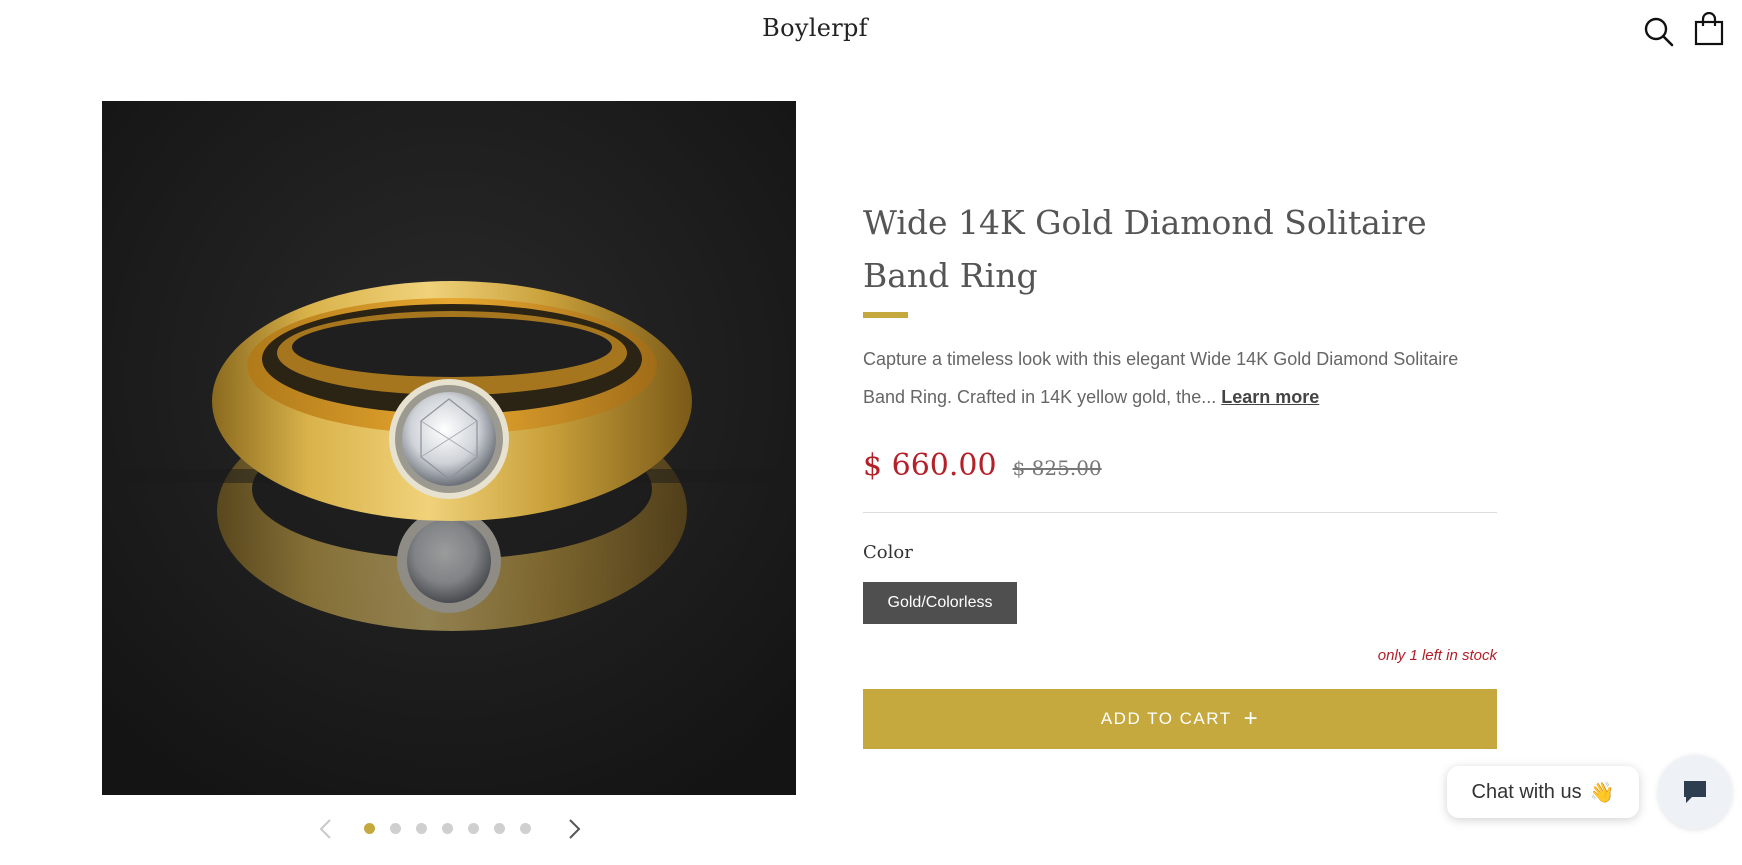 The image size is (1742, 865). I want to click on color-option-label: Color, so click(888, 552).